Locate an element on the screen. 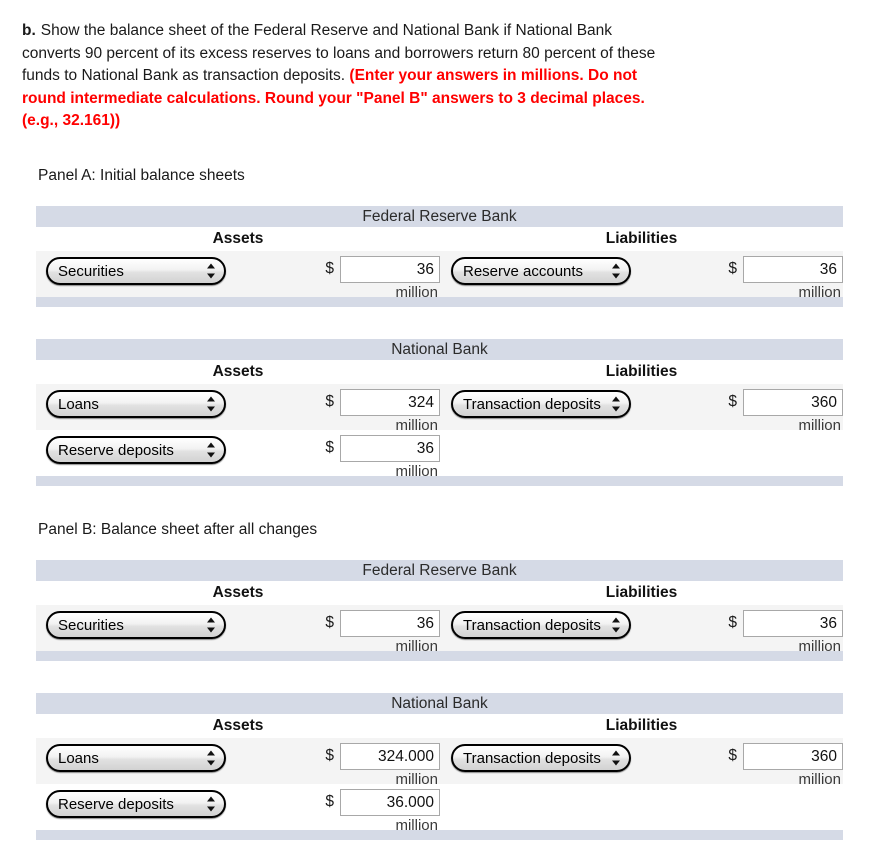 The width and height of the screenshot is (880, 864). table-row: Securities $ million Reserve accounts is located at coordinates (439, 276).